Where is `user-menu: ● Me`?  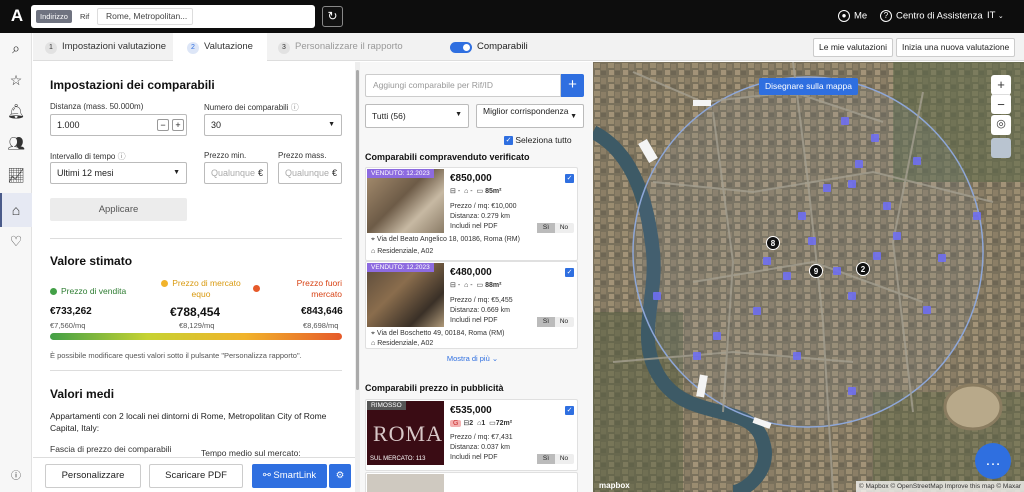
user-menu: ● Me is located at coordinates (852, 16).